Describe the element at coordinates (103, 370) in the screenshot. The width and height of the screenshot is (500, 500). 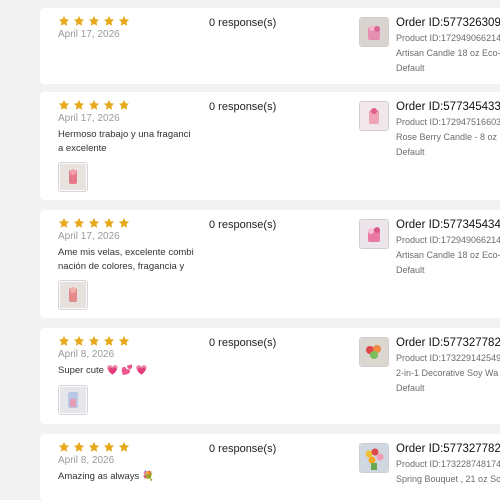
I see `review-text: Super cute 💗 💕 💗` at that location.